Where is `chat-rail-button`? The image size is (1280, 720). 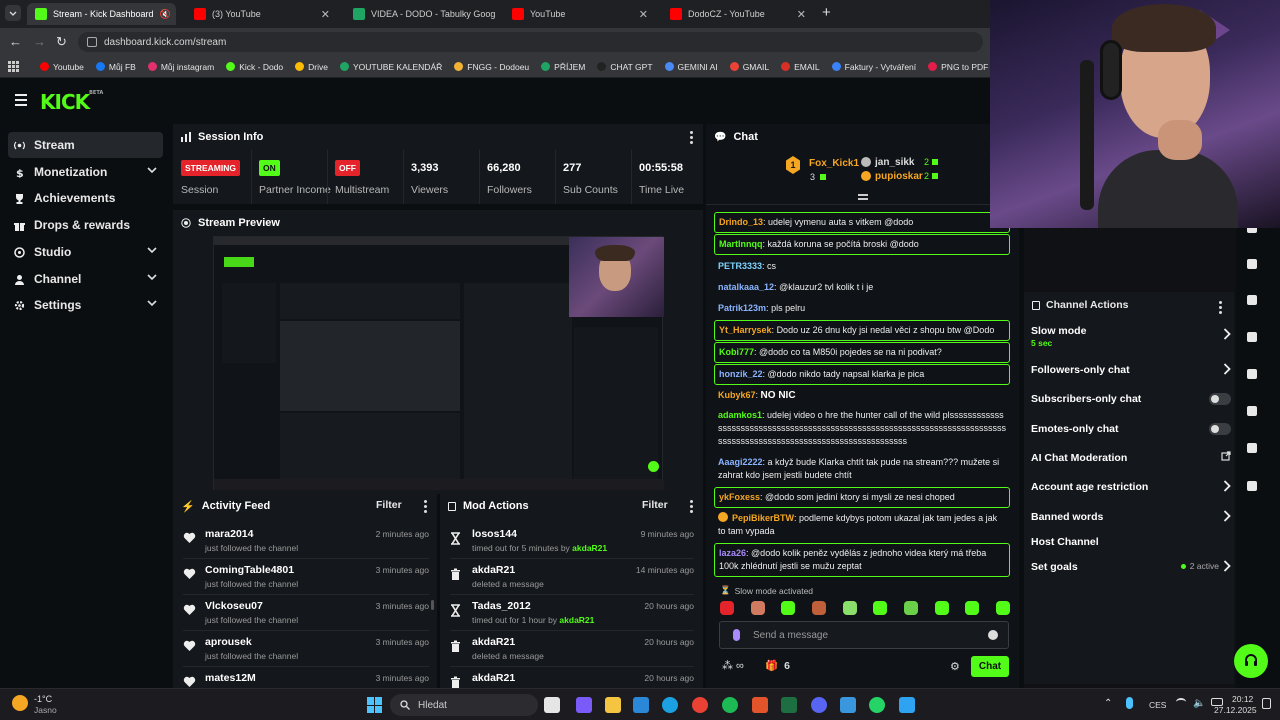 chat-rail-button is located at coordinates (1252, 337).